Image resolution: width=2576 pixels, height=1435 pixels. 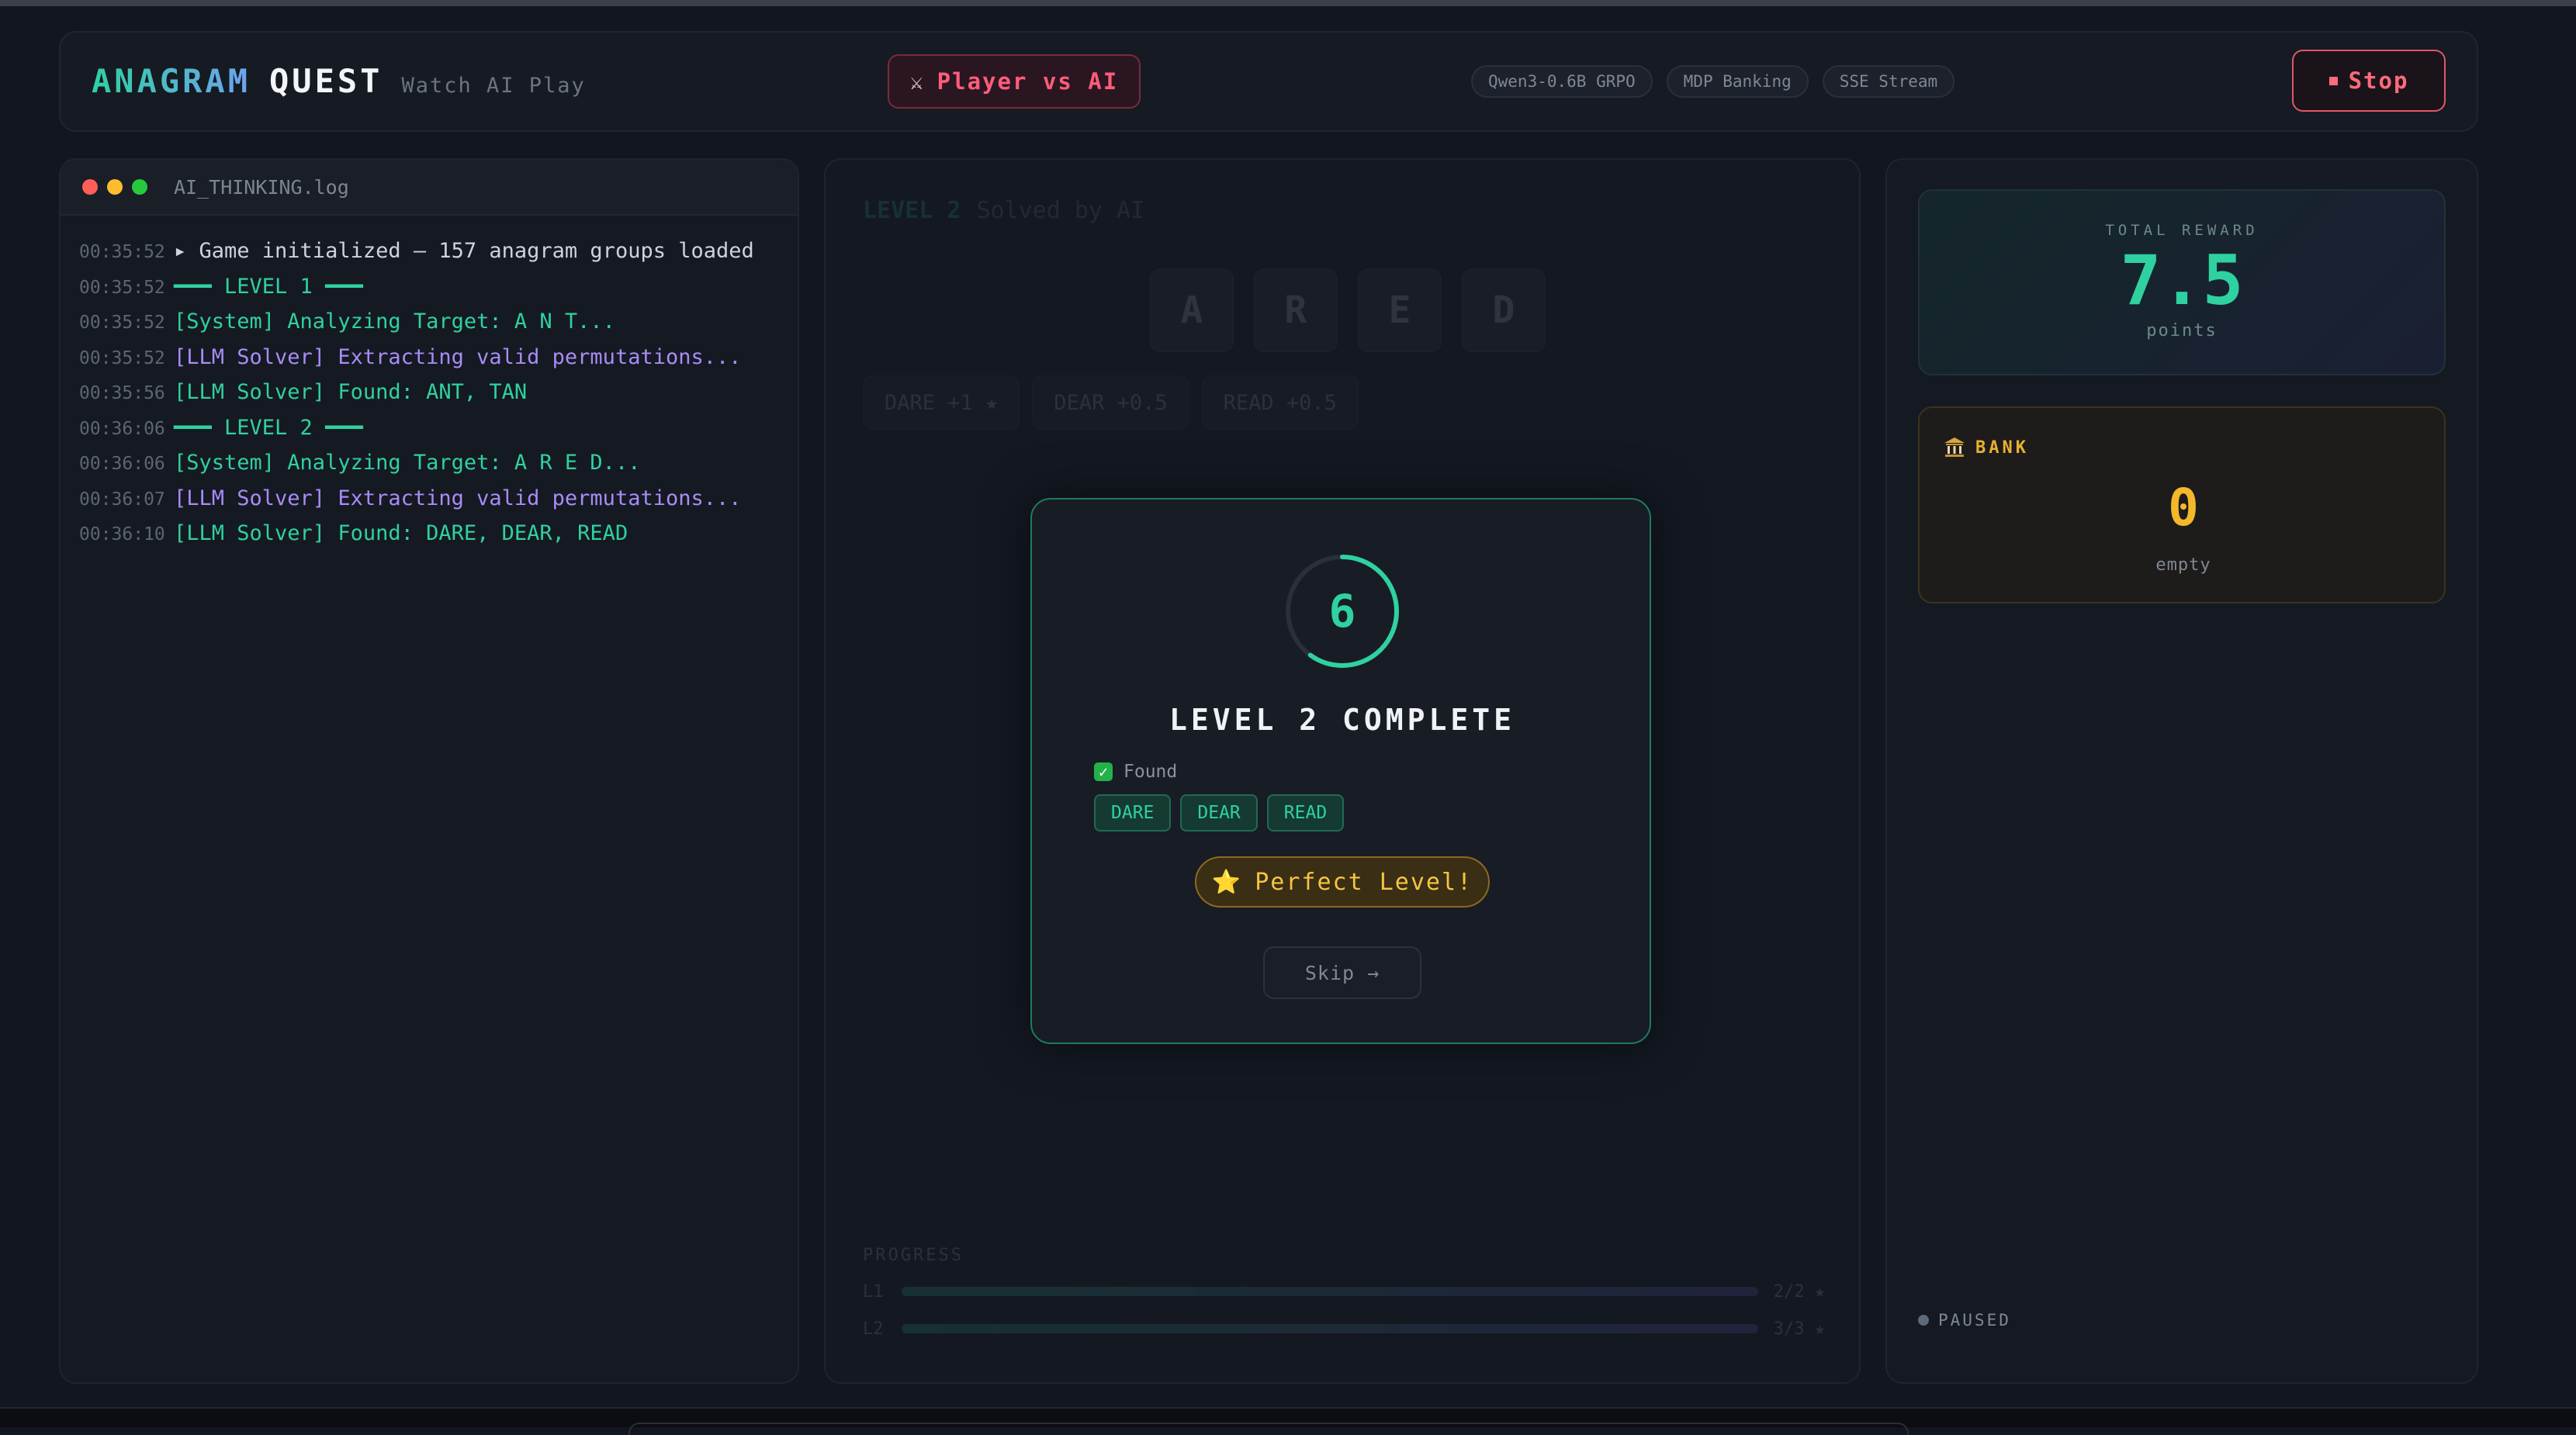 What do you see at coordinates (429, 434) in the screenshot?
I see `log-line: 00:36:06 ━━━ LEVEL 2 ━━━` at bounding box center [429, 434].